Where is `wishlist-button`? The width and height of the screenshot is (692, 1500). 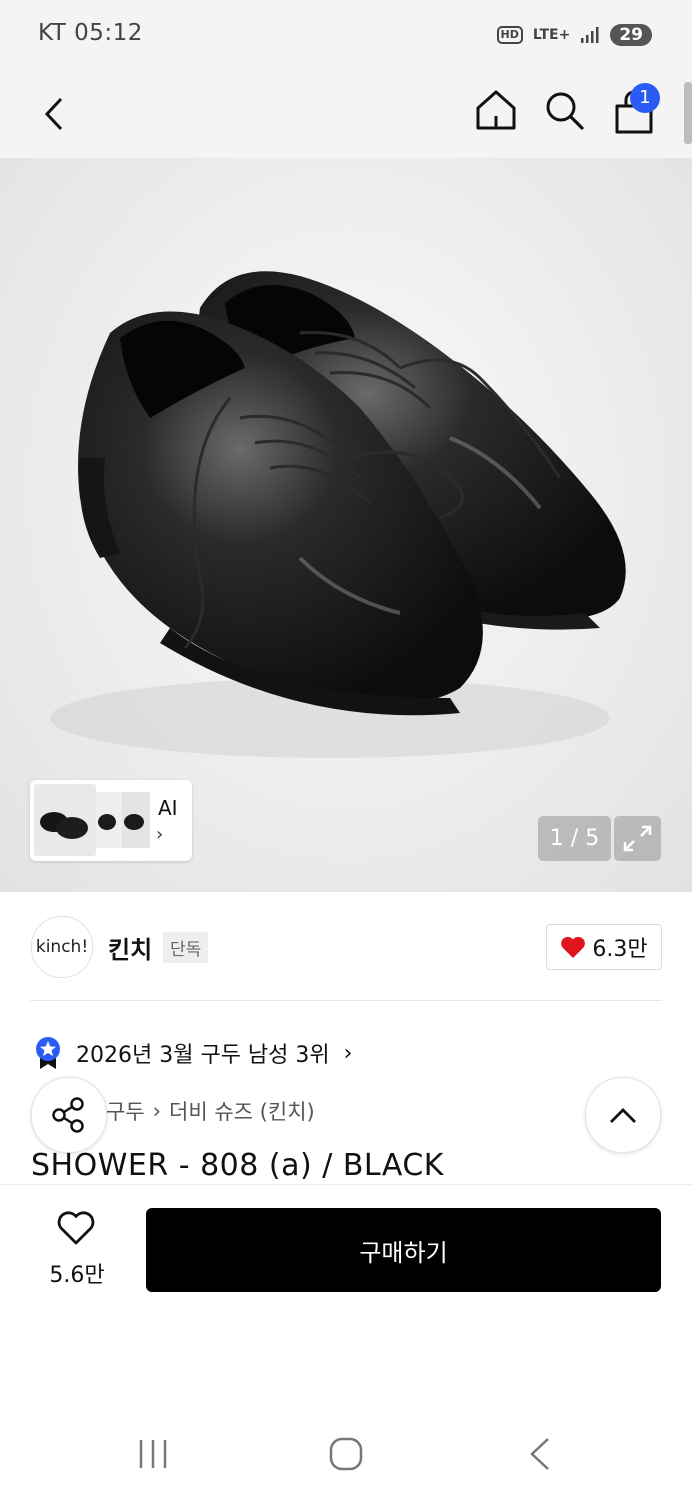 wishlist-button is located at coordinates (76, 1228).